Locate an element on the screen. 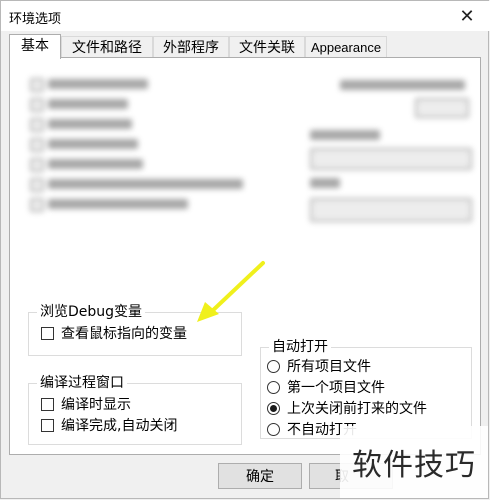  checkbox-view-hovered-variable: 查看鼠标指向的变量 is located at coordinates (114, 333).